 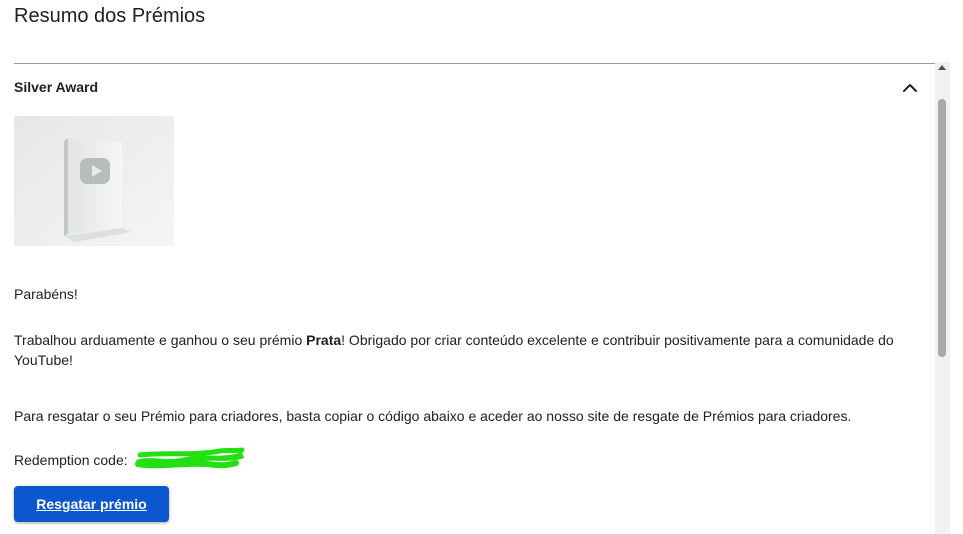 What do you see at coordinates (474, 63) in the screenshot?
I see `divider` at bounding box center [474, 63].